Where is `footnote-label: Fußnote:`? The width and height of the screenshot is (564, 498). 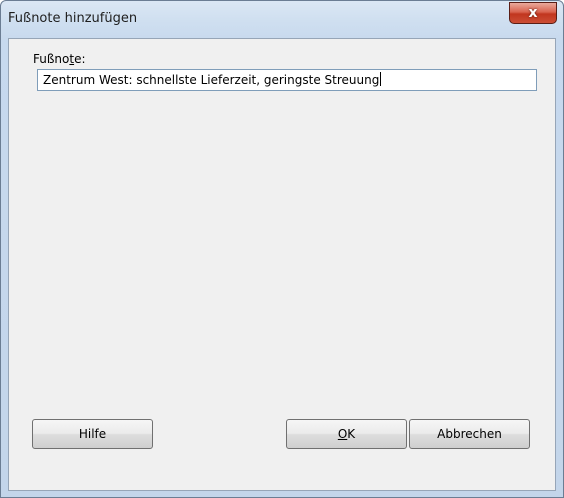 footnote-label: Fußnote: is located at coordinates (59, 59).